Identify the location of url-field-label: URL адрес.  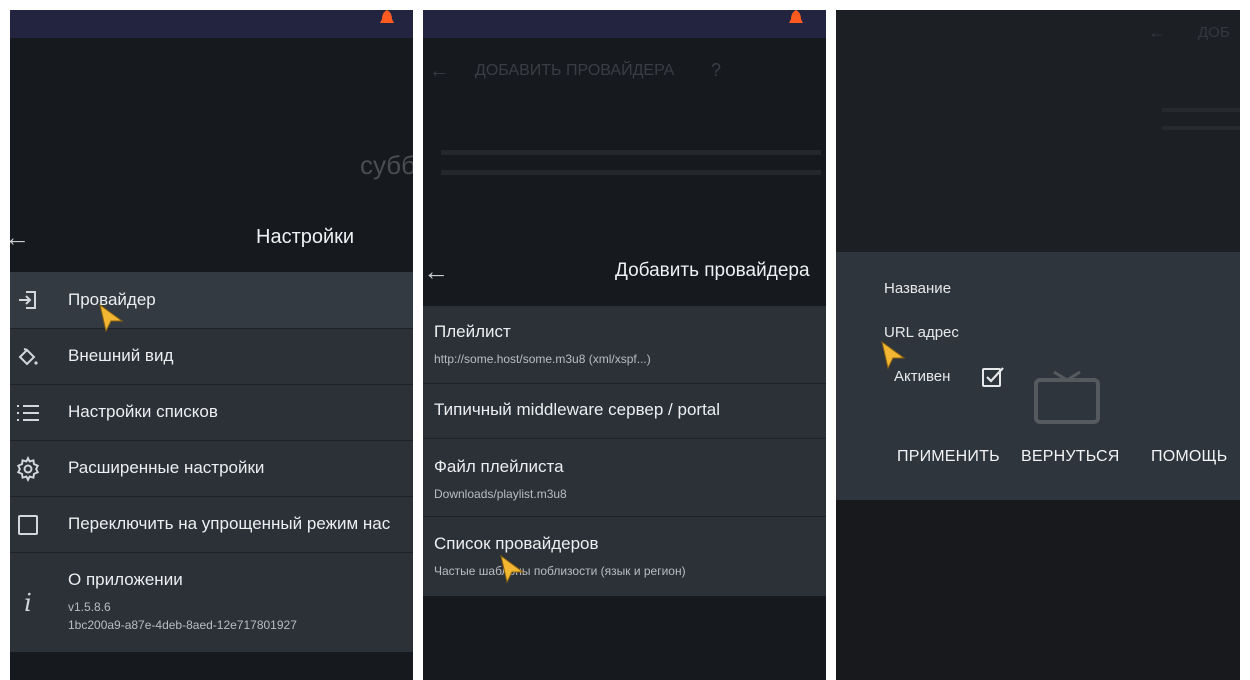
(921, 332).